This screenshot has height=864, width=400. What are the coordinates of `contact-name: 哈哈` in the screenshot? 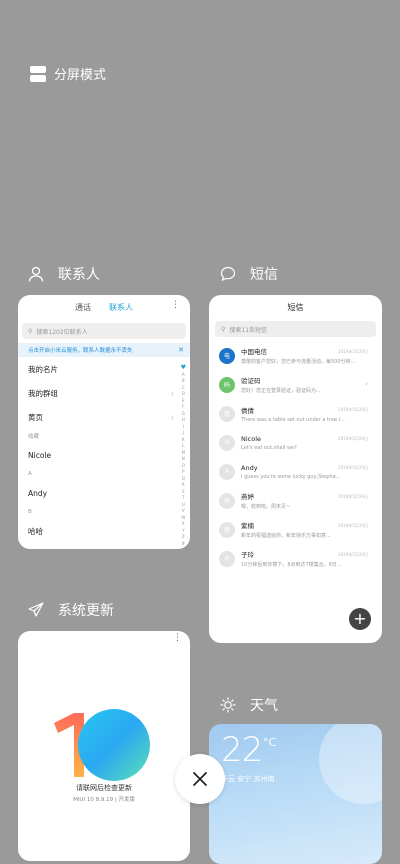 It's located at (35, 531).